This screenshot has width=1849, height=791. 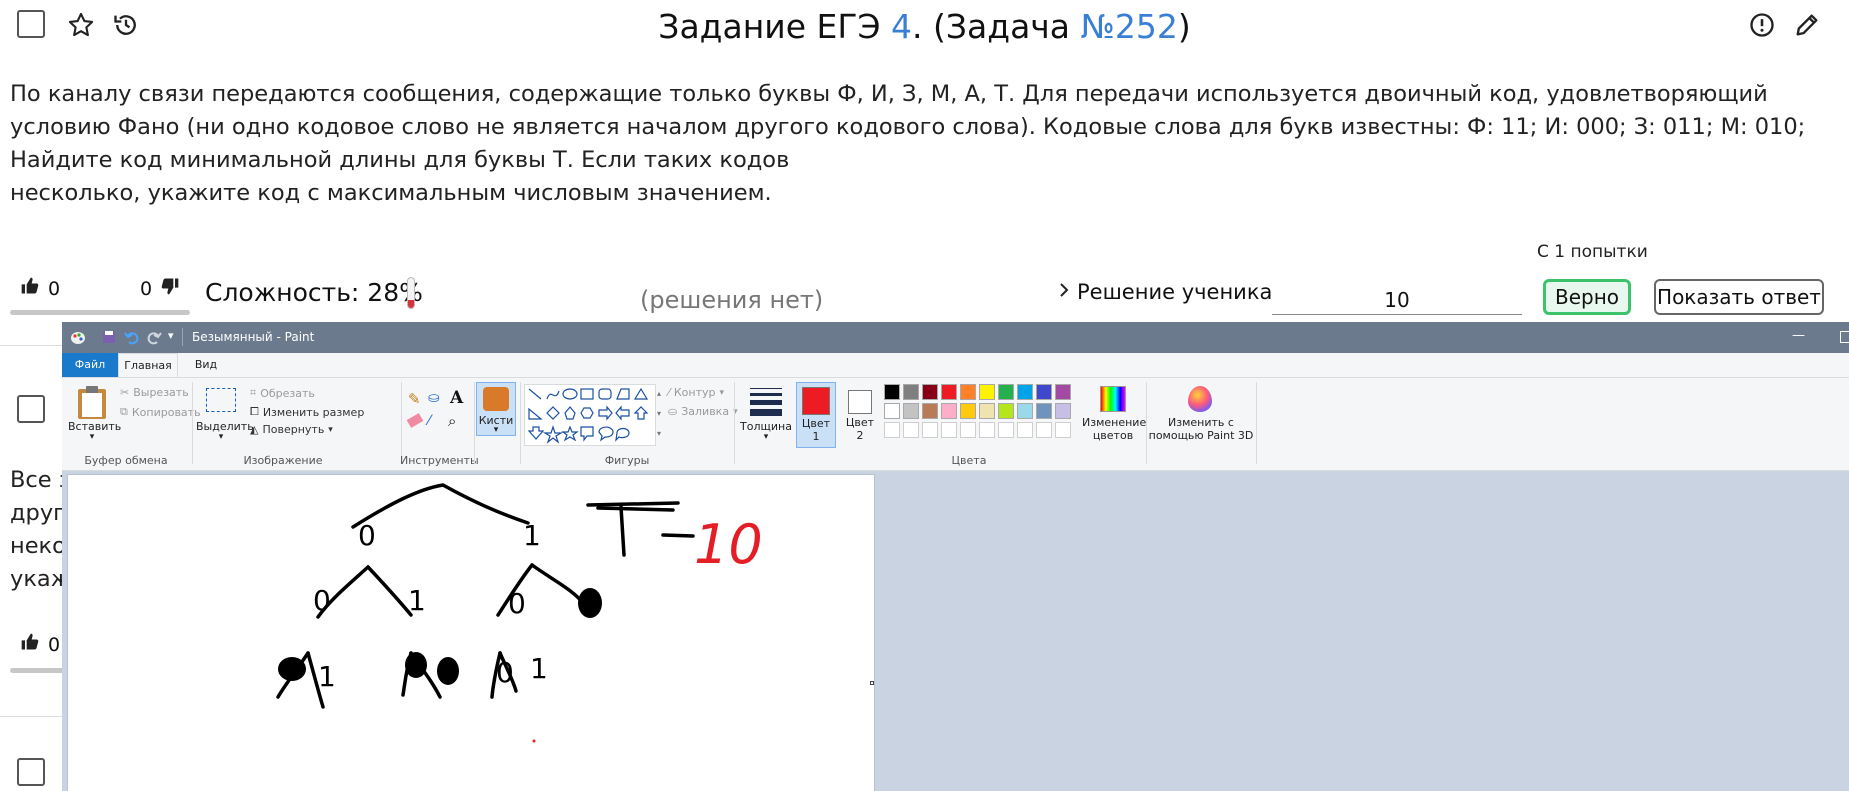 What do you see at coordinates (414, 399) in the screenshot?
I see `pencil-icon: ✎` at bounding box center [414, 399].